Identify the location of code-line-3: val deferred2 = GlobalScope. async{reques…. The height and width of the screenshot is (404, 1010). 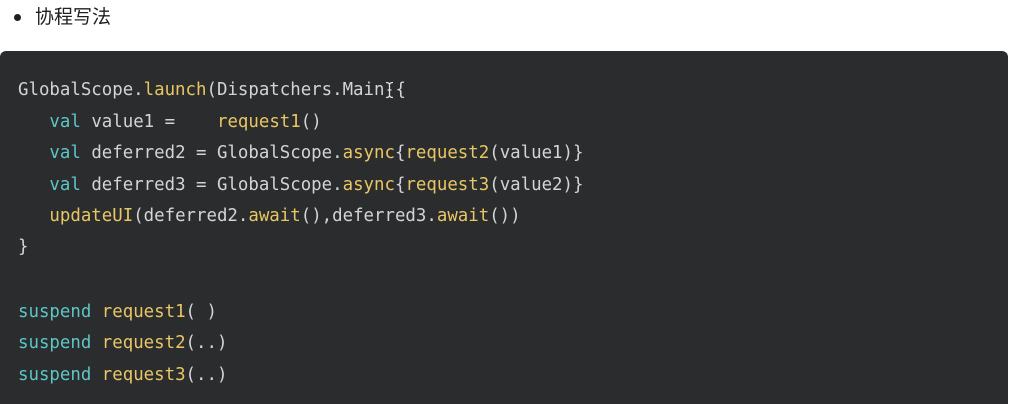
(300, 153).